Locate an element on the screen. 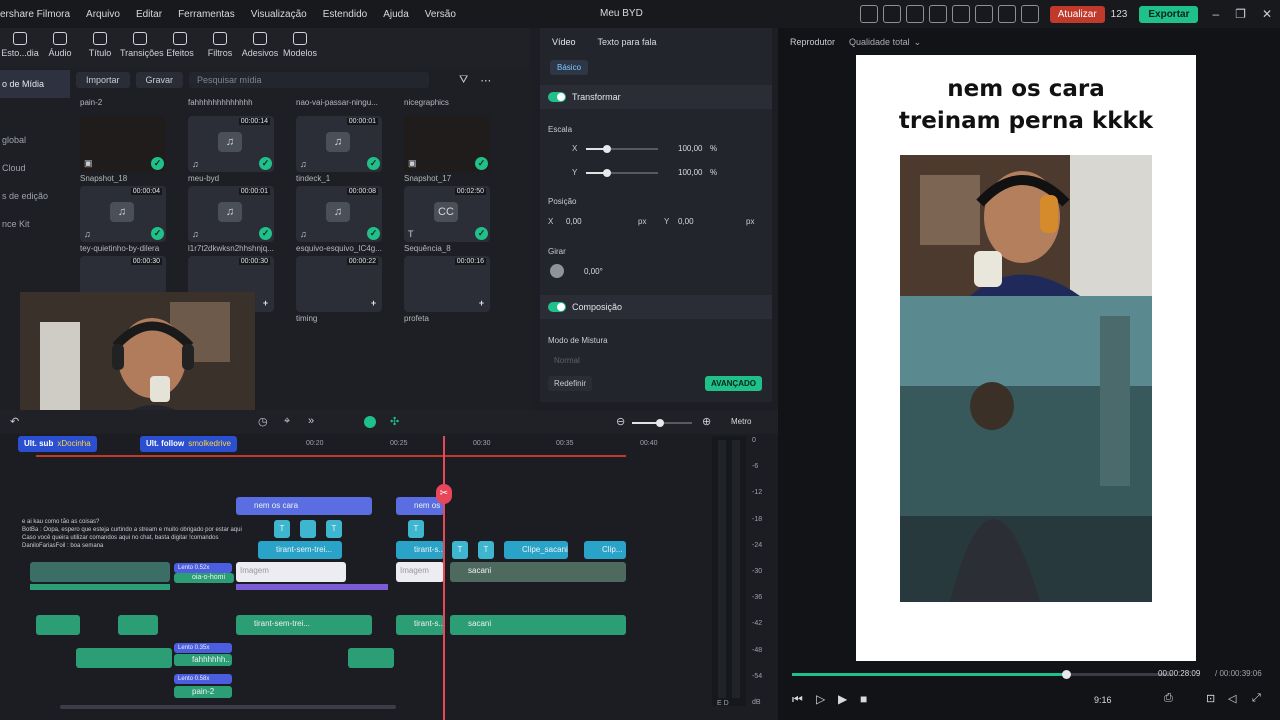  chevron-down-icon: ⌄ is located at coordinates (918, 42).